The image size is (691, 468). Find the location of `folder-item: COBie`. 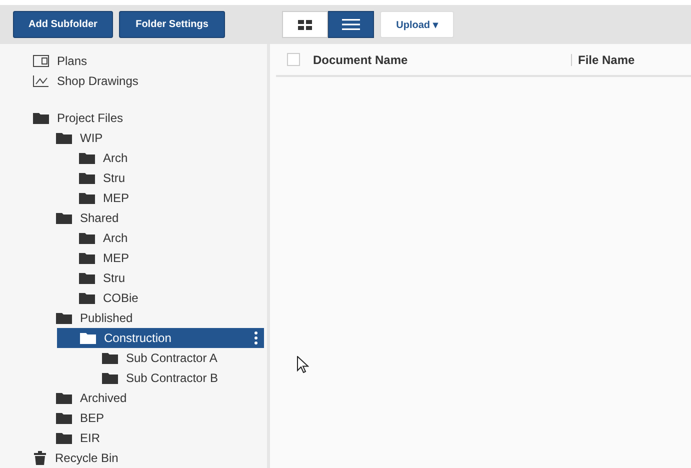

folder-item: COBie is located at coordinates (150, 298).